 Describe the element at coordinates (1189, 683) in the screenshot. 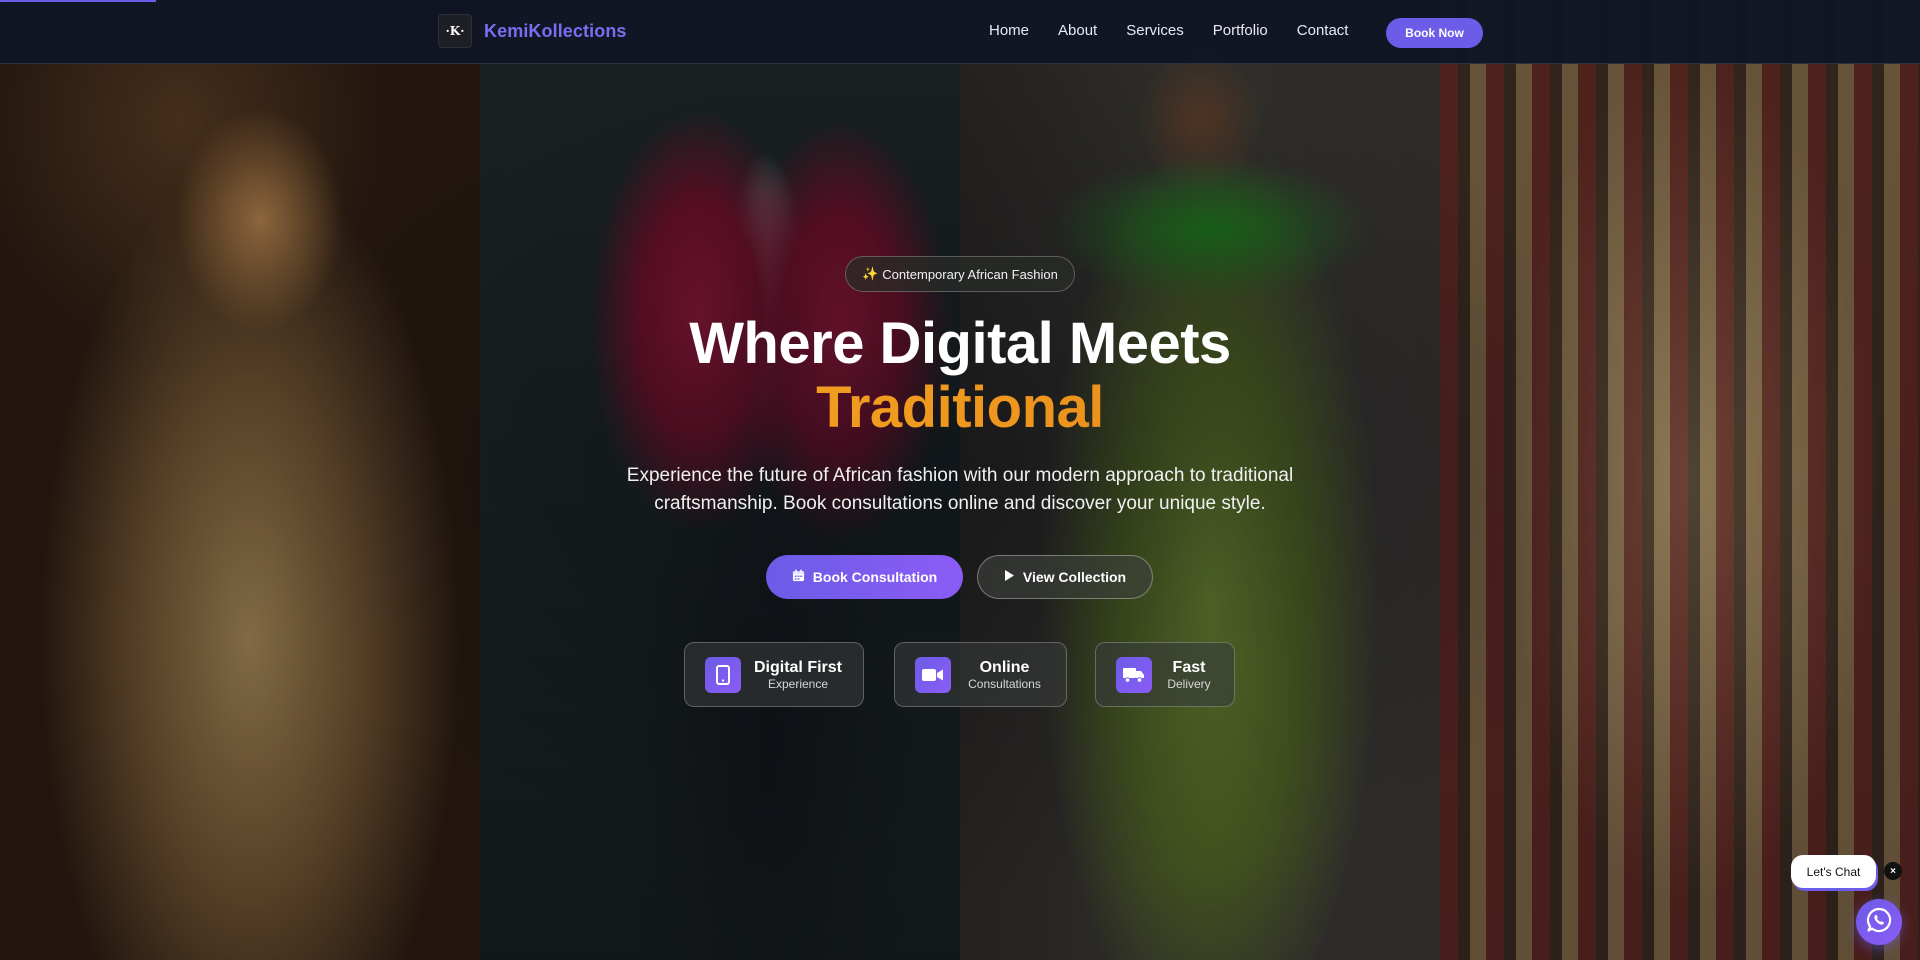

I see `feature-subtitle: Delivery` at that location.